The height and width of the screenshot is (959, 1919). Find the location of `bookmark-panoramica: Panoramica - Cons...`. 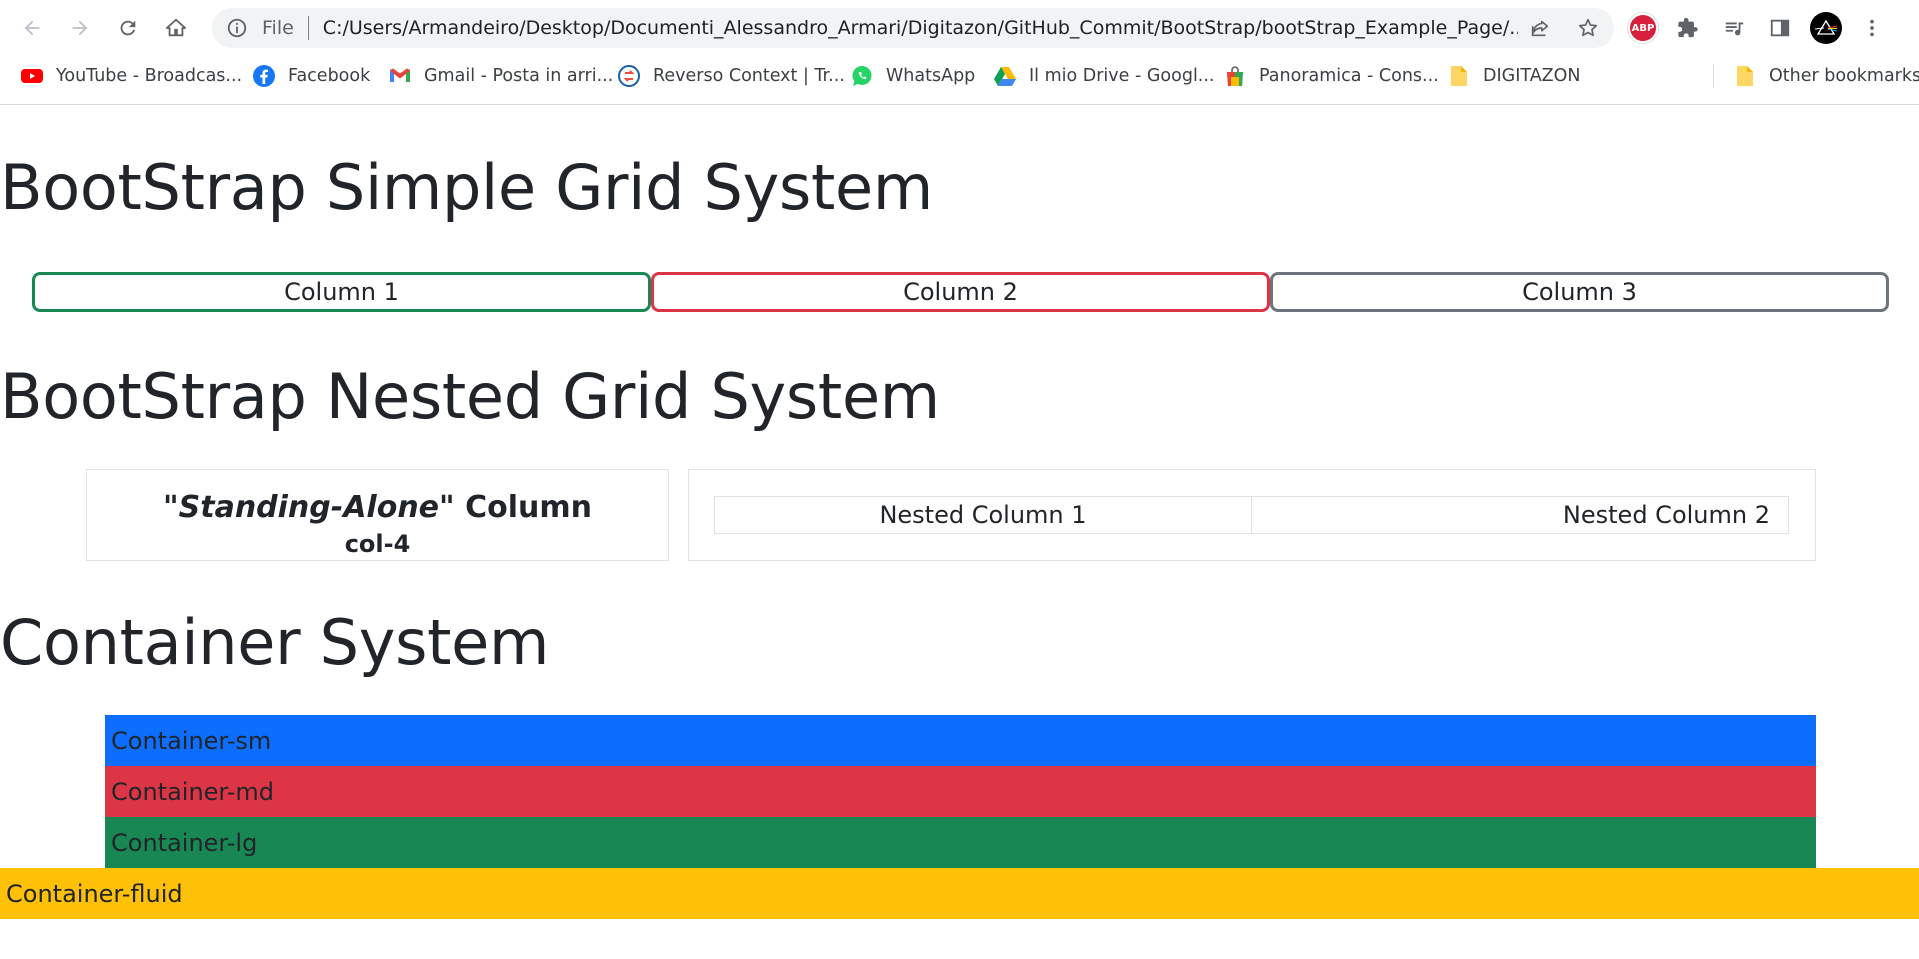

bookmark-panoramica: Panoramica - Cons... is located at coordinates (1331, 76).